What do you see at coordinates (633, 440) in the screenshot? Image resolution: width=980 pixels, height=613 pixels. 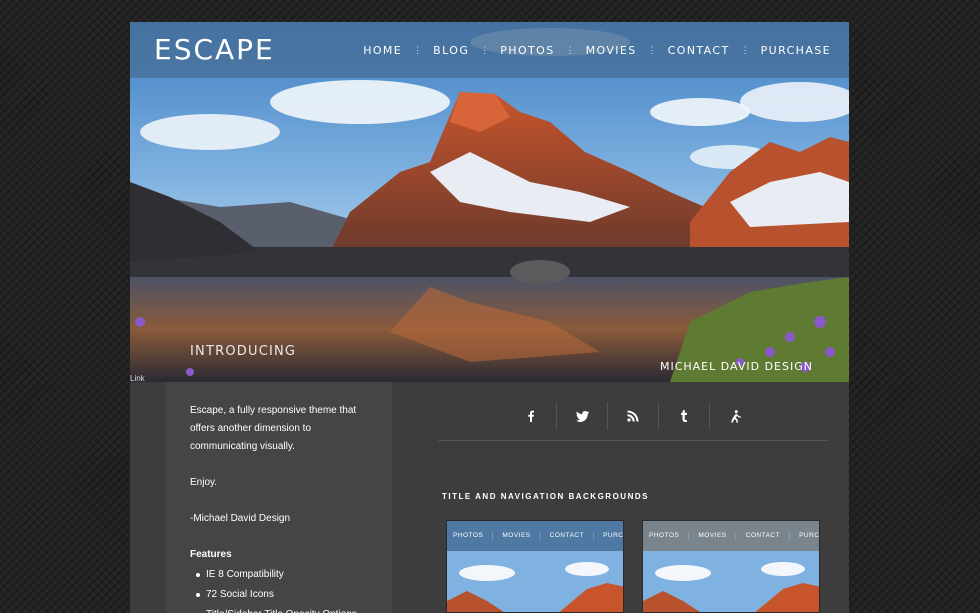 I see `section-divider` at bounding box center [633, 440].